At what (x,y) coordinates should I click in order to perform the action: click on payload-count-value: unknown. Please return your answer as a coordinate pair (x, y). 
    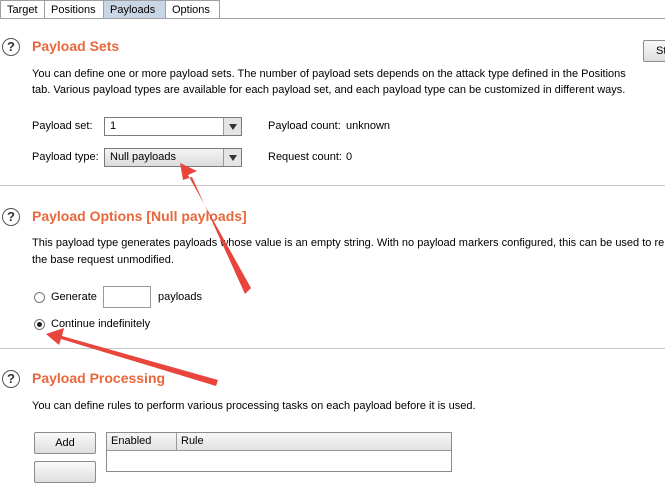
    Looking at the image, I should click on (368, 126).